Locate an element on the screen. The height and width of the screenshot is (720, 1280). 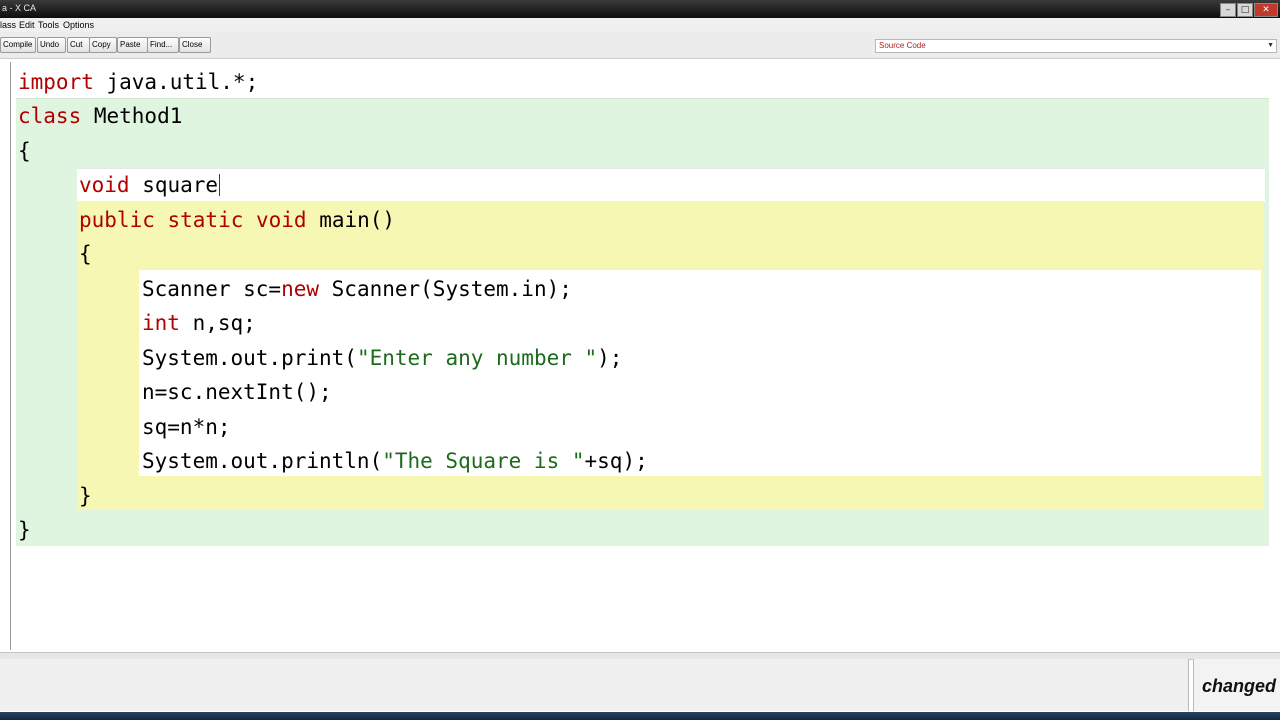
text-cursor is located at coordinates (220, 185).